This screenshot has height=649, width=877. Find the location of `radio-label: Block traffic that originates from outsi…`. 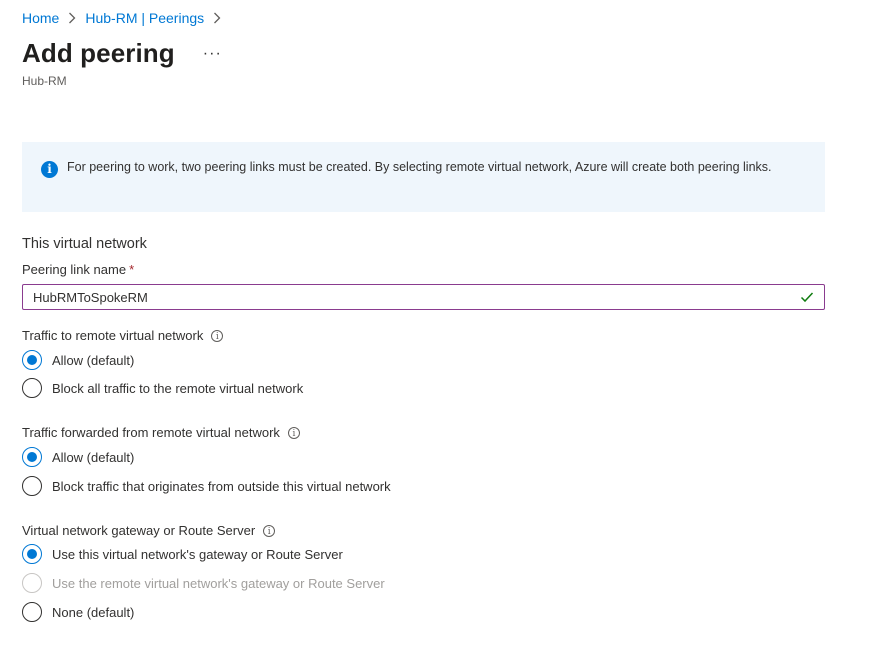

radio-label: Block traffic that originates from outsi… is located at coordinates (221, 486).